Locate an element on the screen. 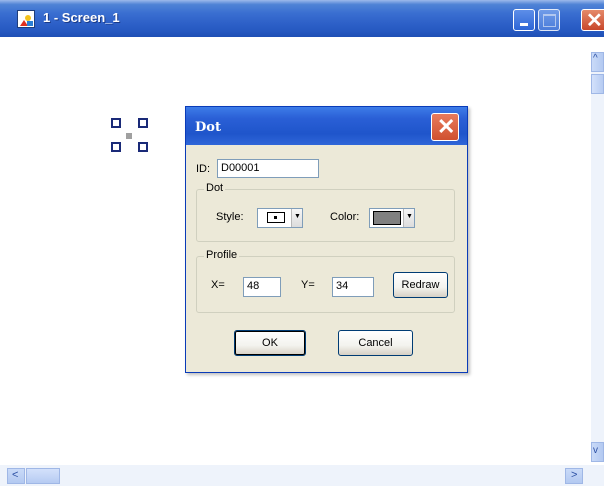 This screenshot has height=486, width=604. x-label: X= is located at coordinates (218, 285).